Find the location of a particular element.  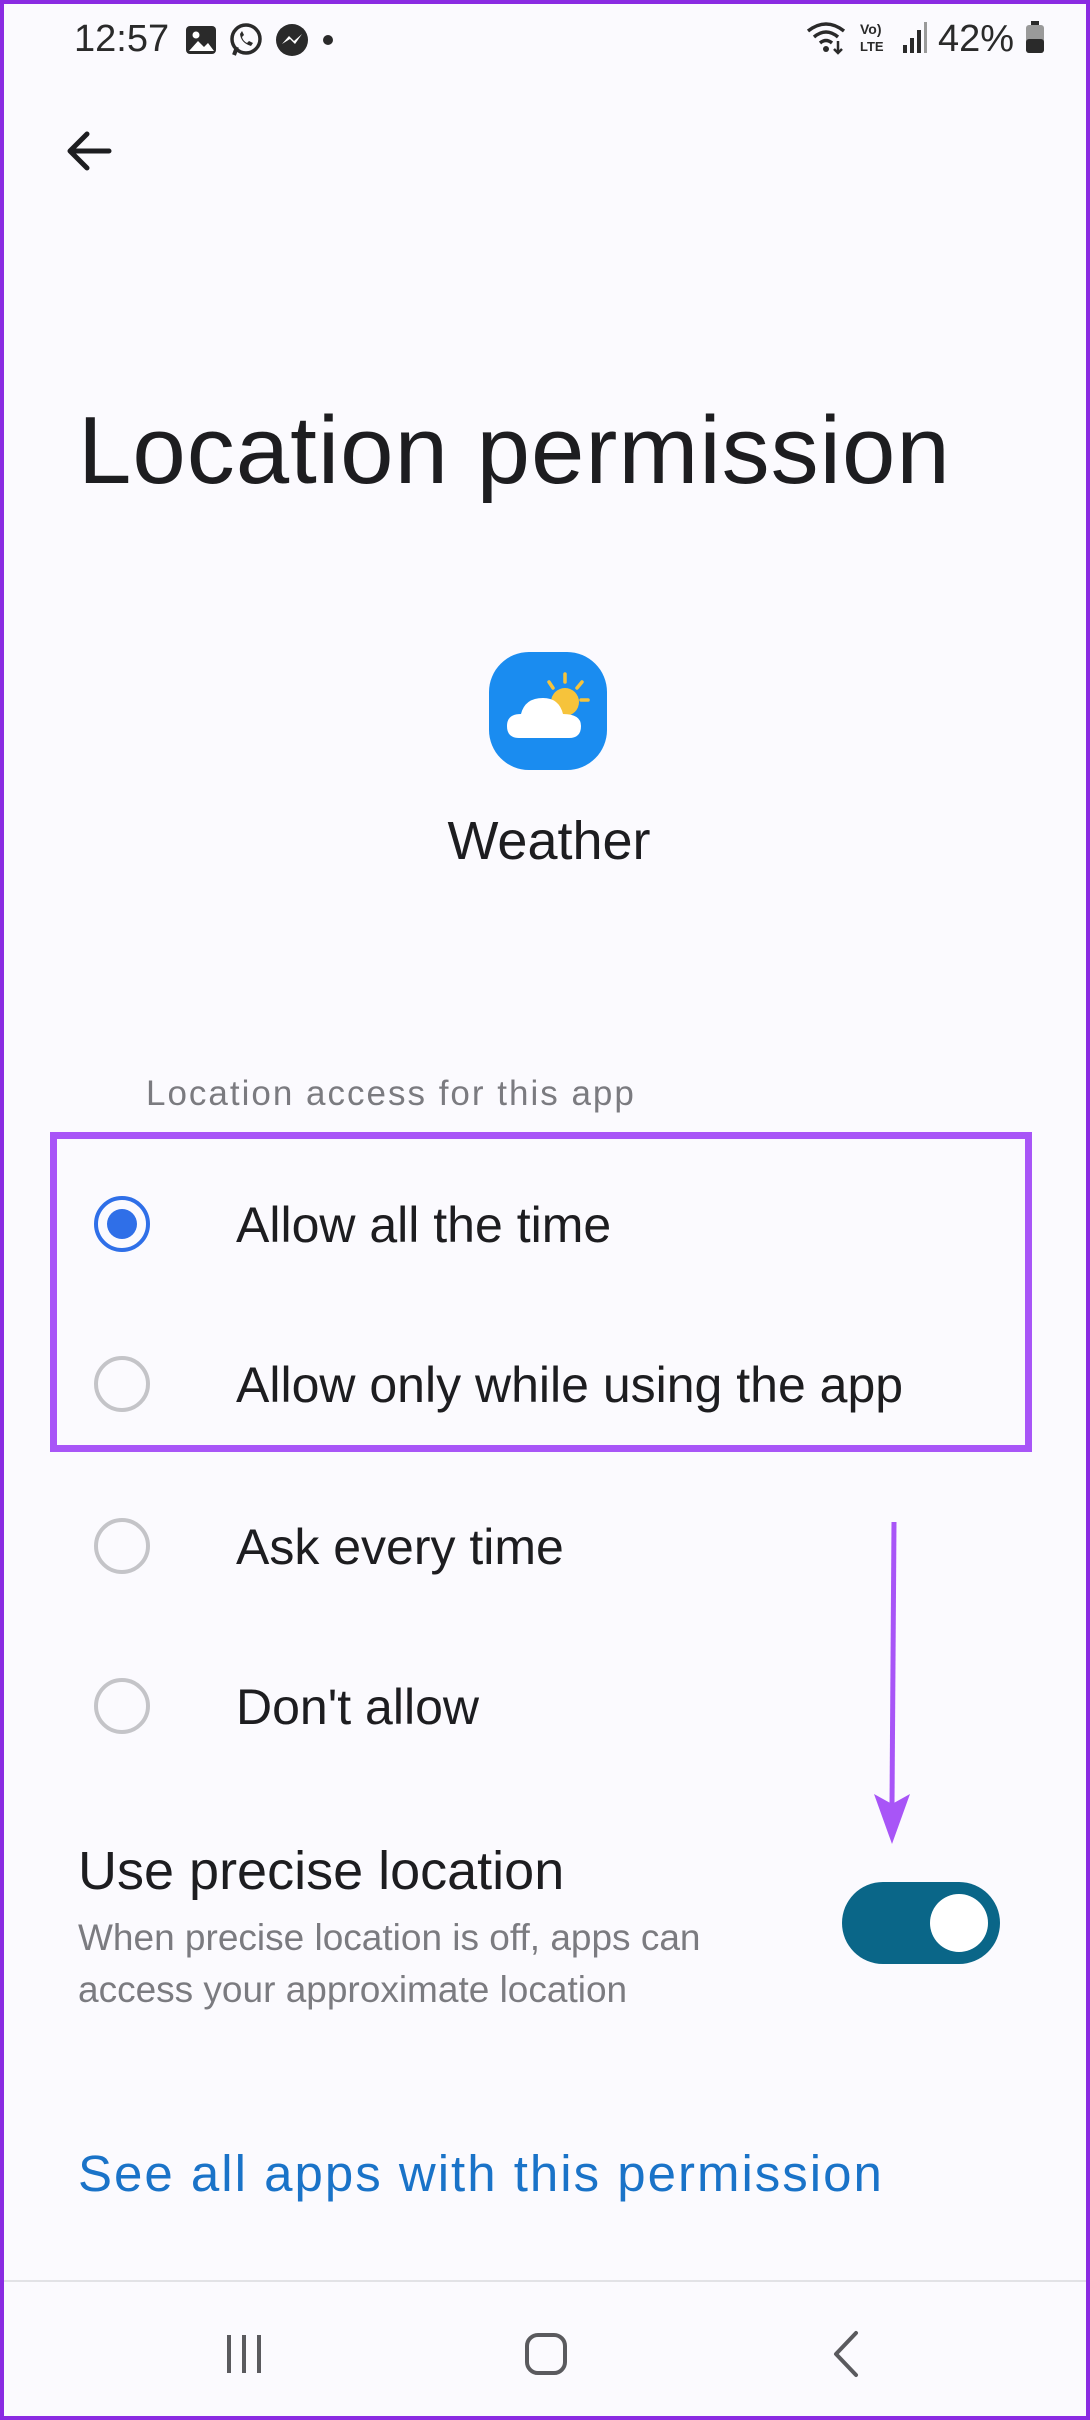

gallery-icon is located at coordinates (201, 42).